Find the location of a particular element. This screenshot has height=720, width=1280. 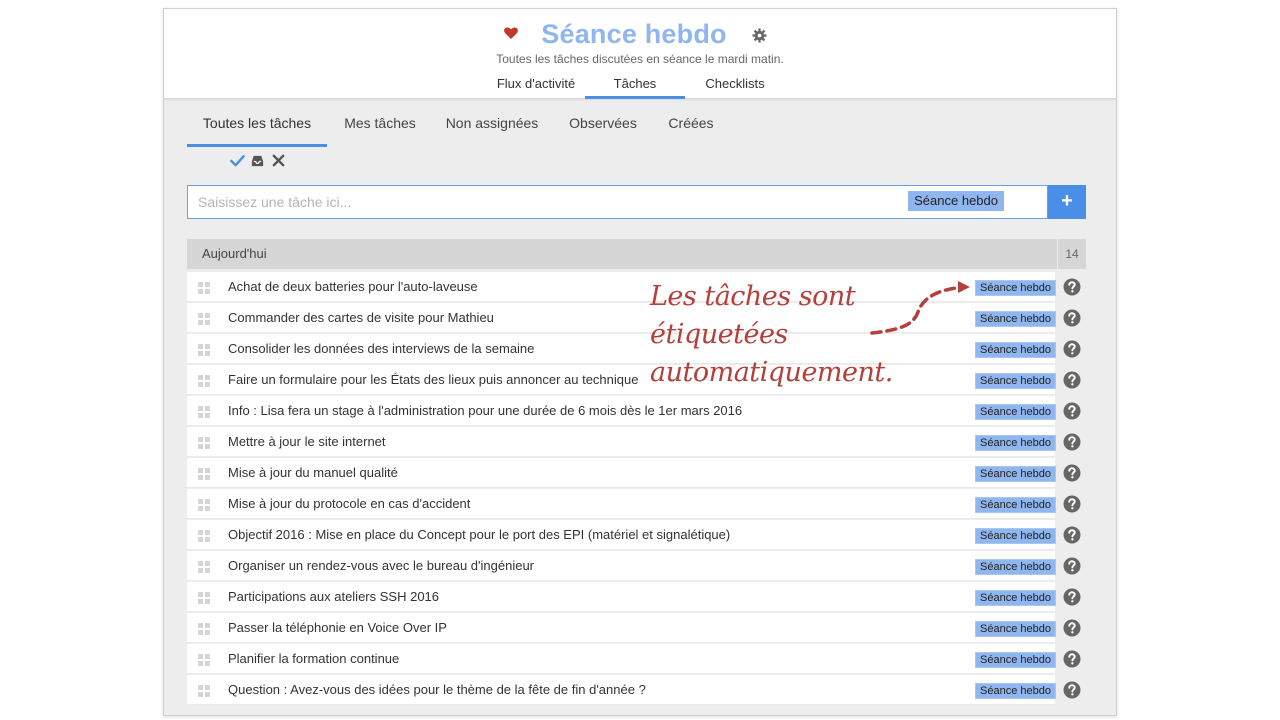

subtab-mes-taches: Mes tâches is located at coordinates (380, 131).